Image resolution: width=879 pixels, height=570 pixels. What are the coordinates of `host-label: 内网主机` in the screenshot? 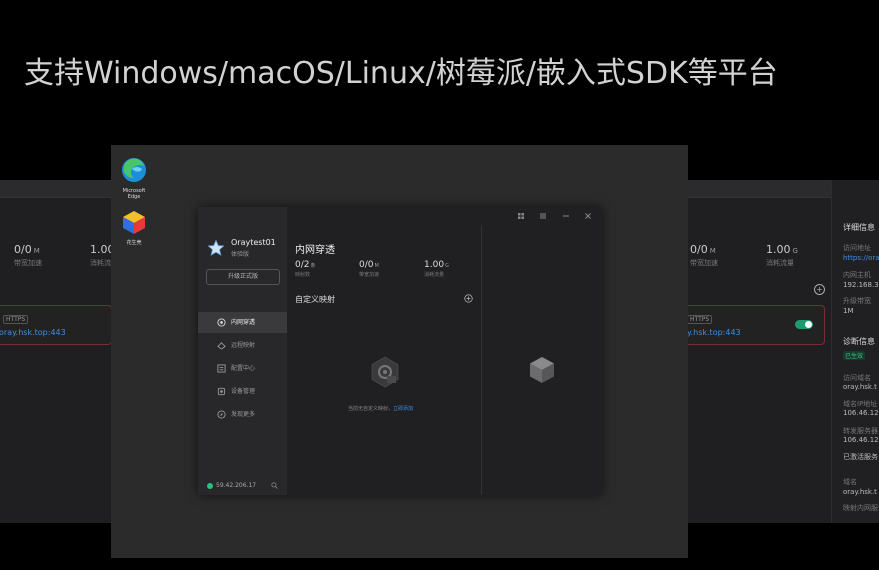 It's located at (857, 275).